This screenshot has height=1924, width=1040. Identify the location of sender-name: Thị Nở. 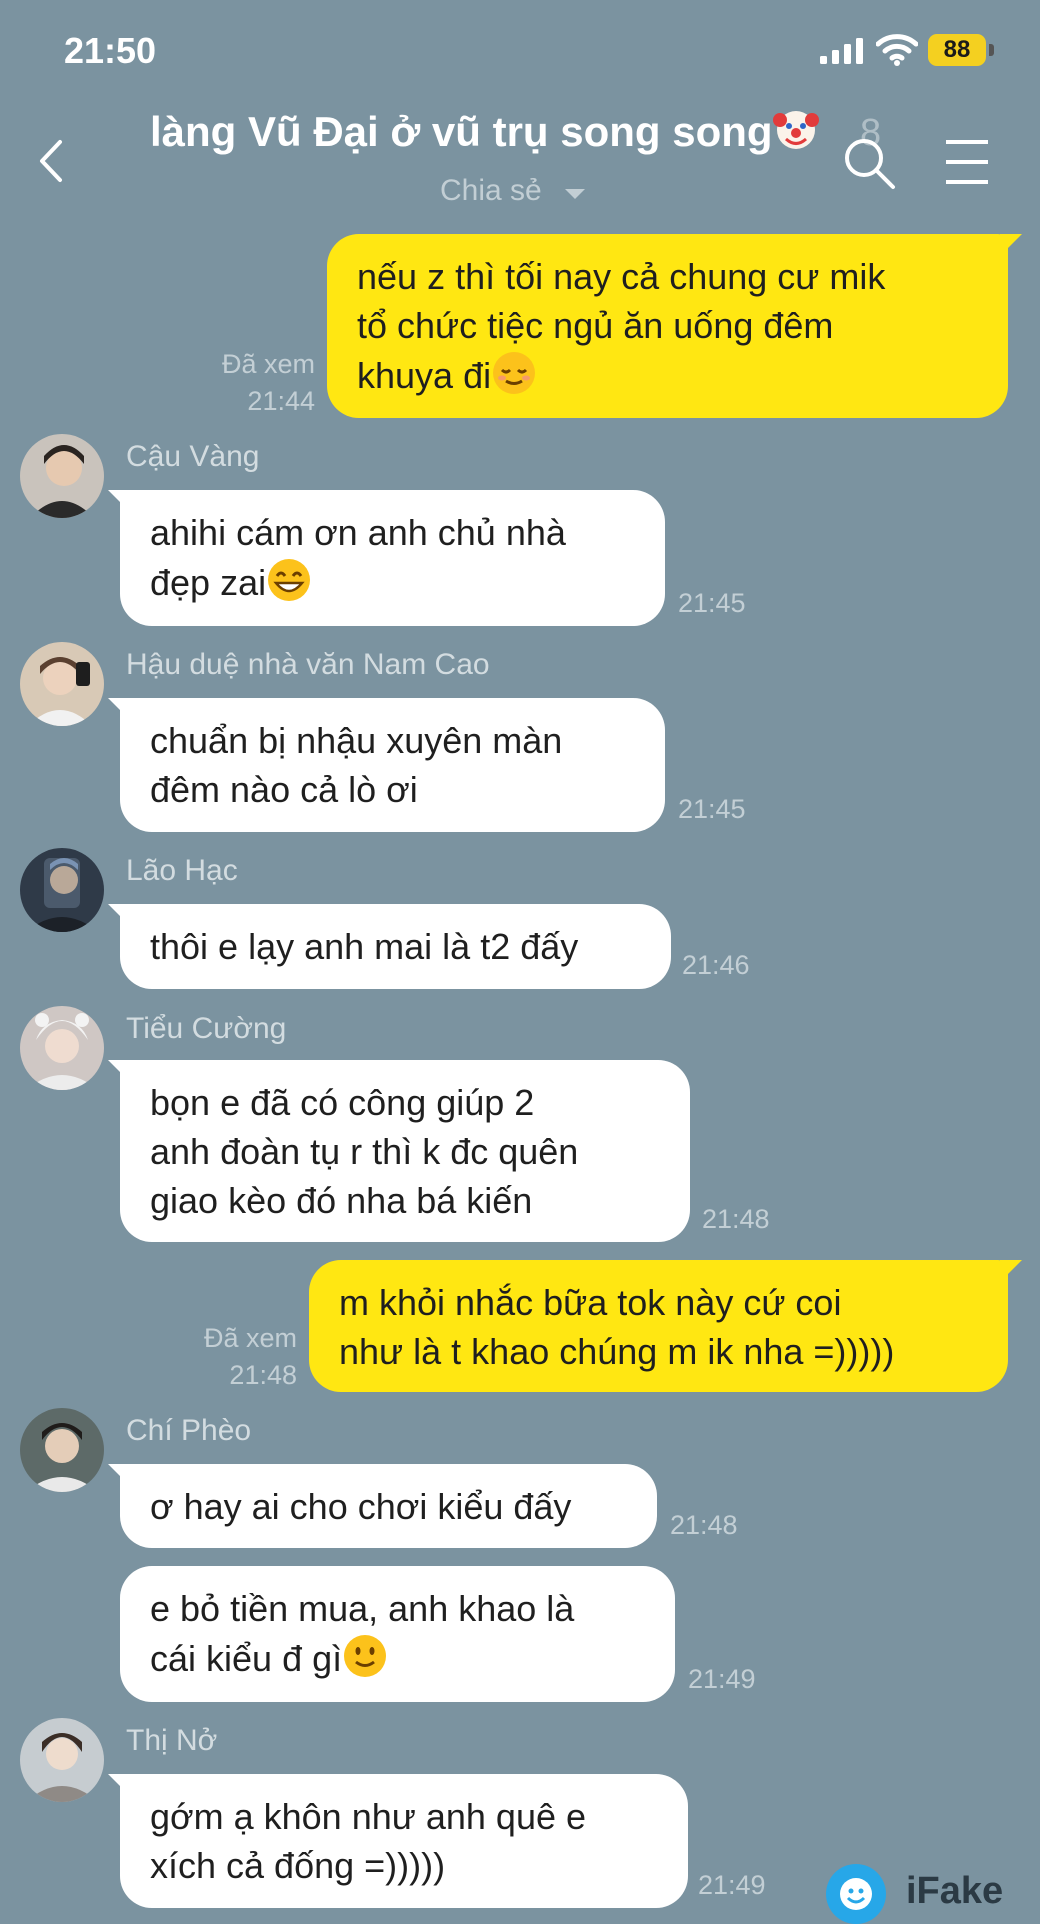
(172, 1740).